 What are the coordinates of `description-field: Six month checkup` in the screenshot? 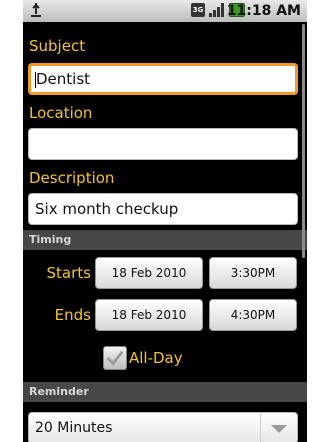 It's located at (163, 209).